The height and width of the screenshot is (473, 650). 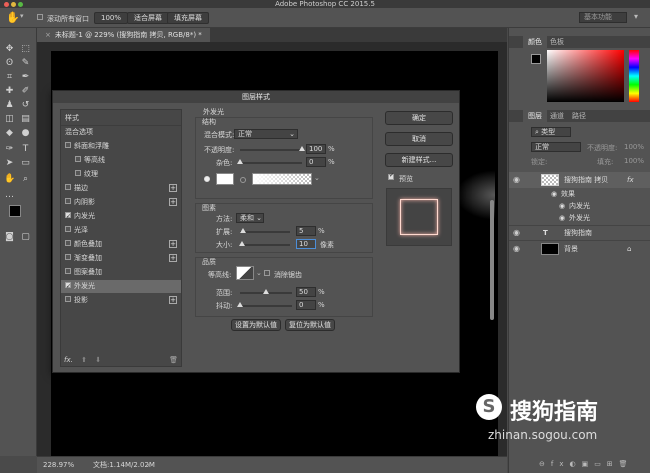 I want to click on shape-tool-icon: ▭, so click(x=25, y=163).